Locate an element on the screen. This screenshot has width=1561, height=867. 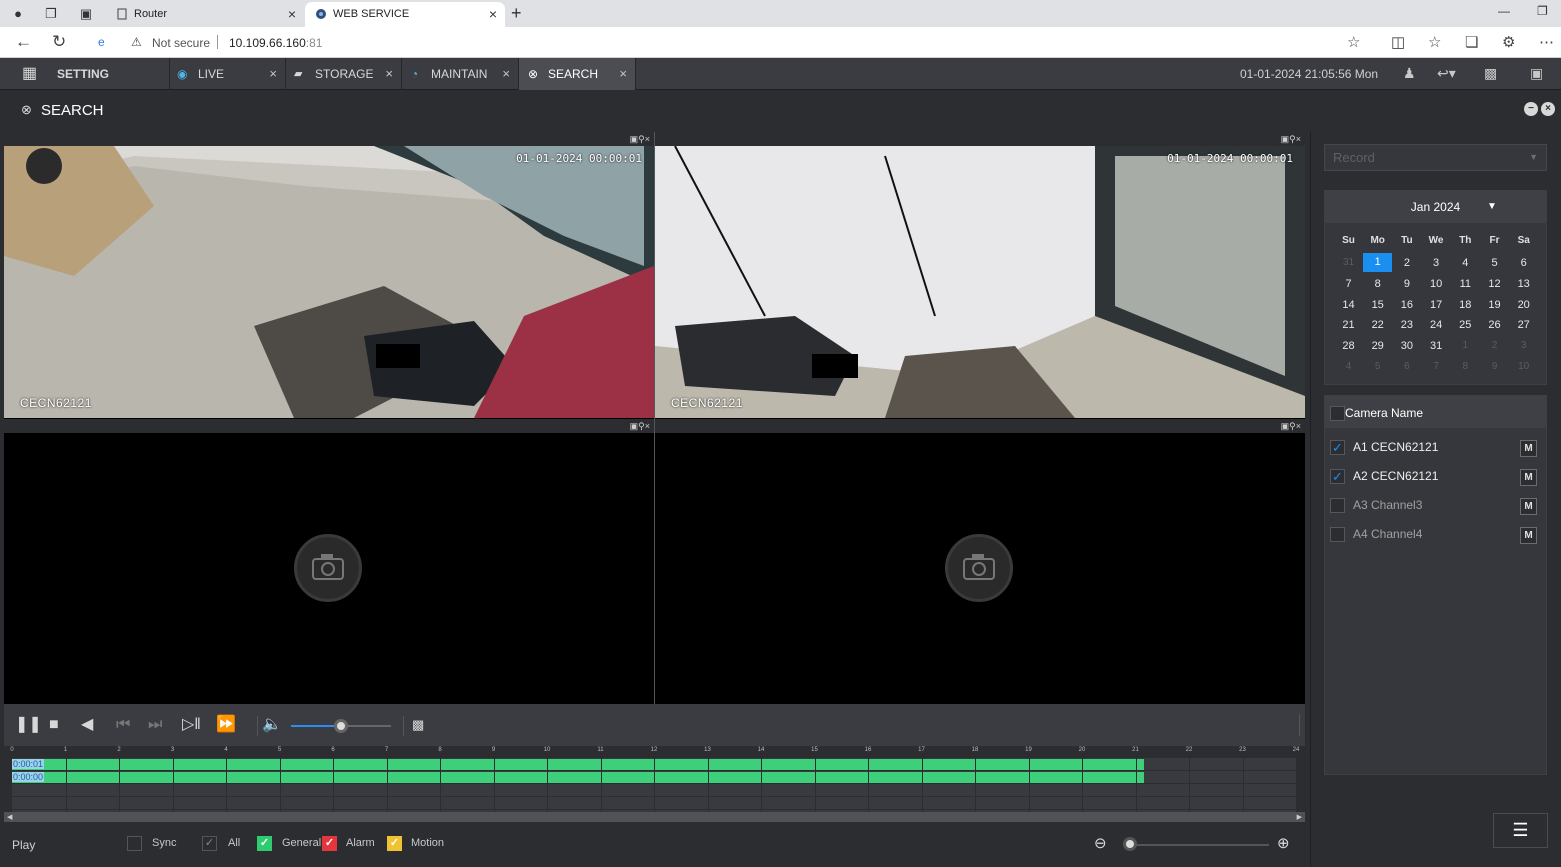
calendar-day: 11 is located at coordinates (1465, 284).